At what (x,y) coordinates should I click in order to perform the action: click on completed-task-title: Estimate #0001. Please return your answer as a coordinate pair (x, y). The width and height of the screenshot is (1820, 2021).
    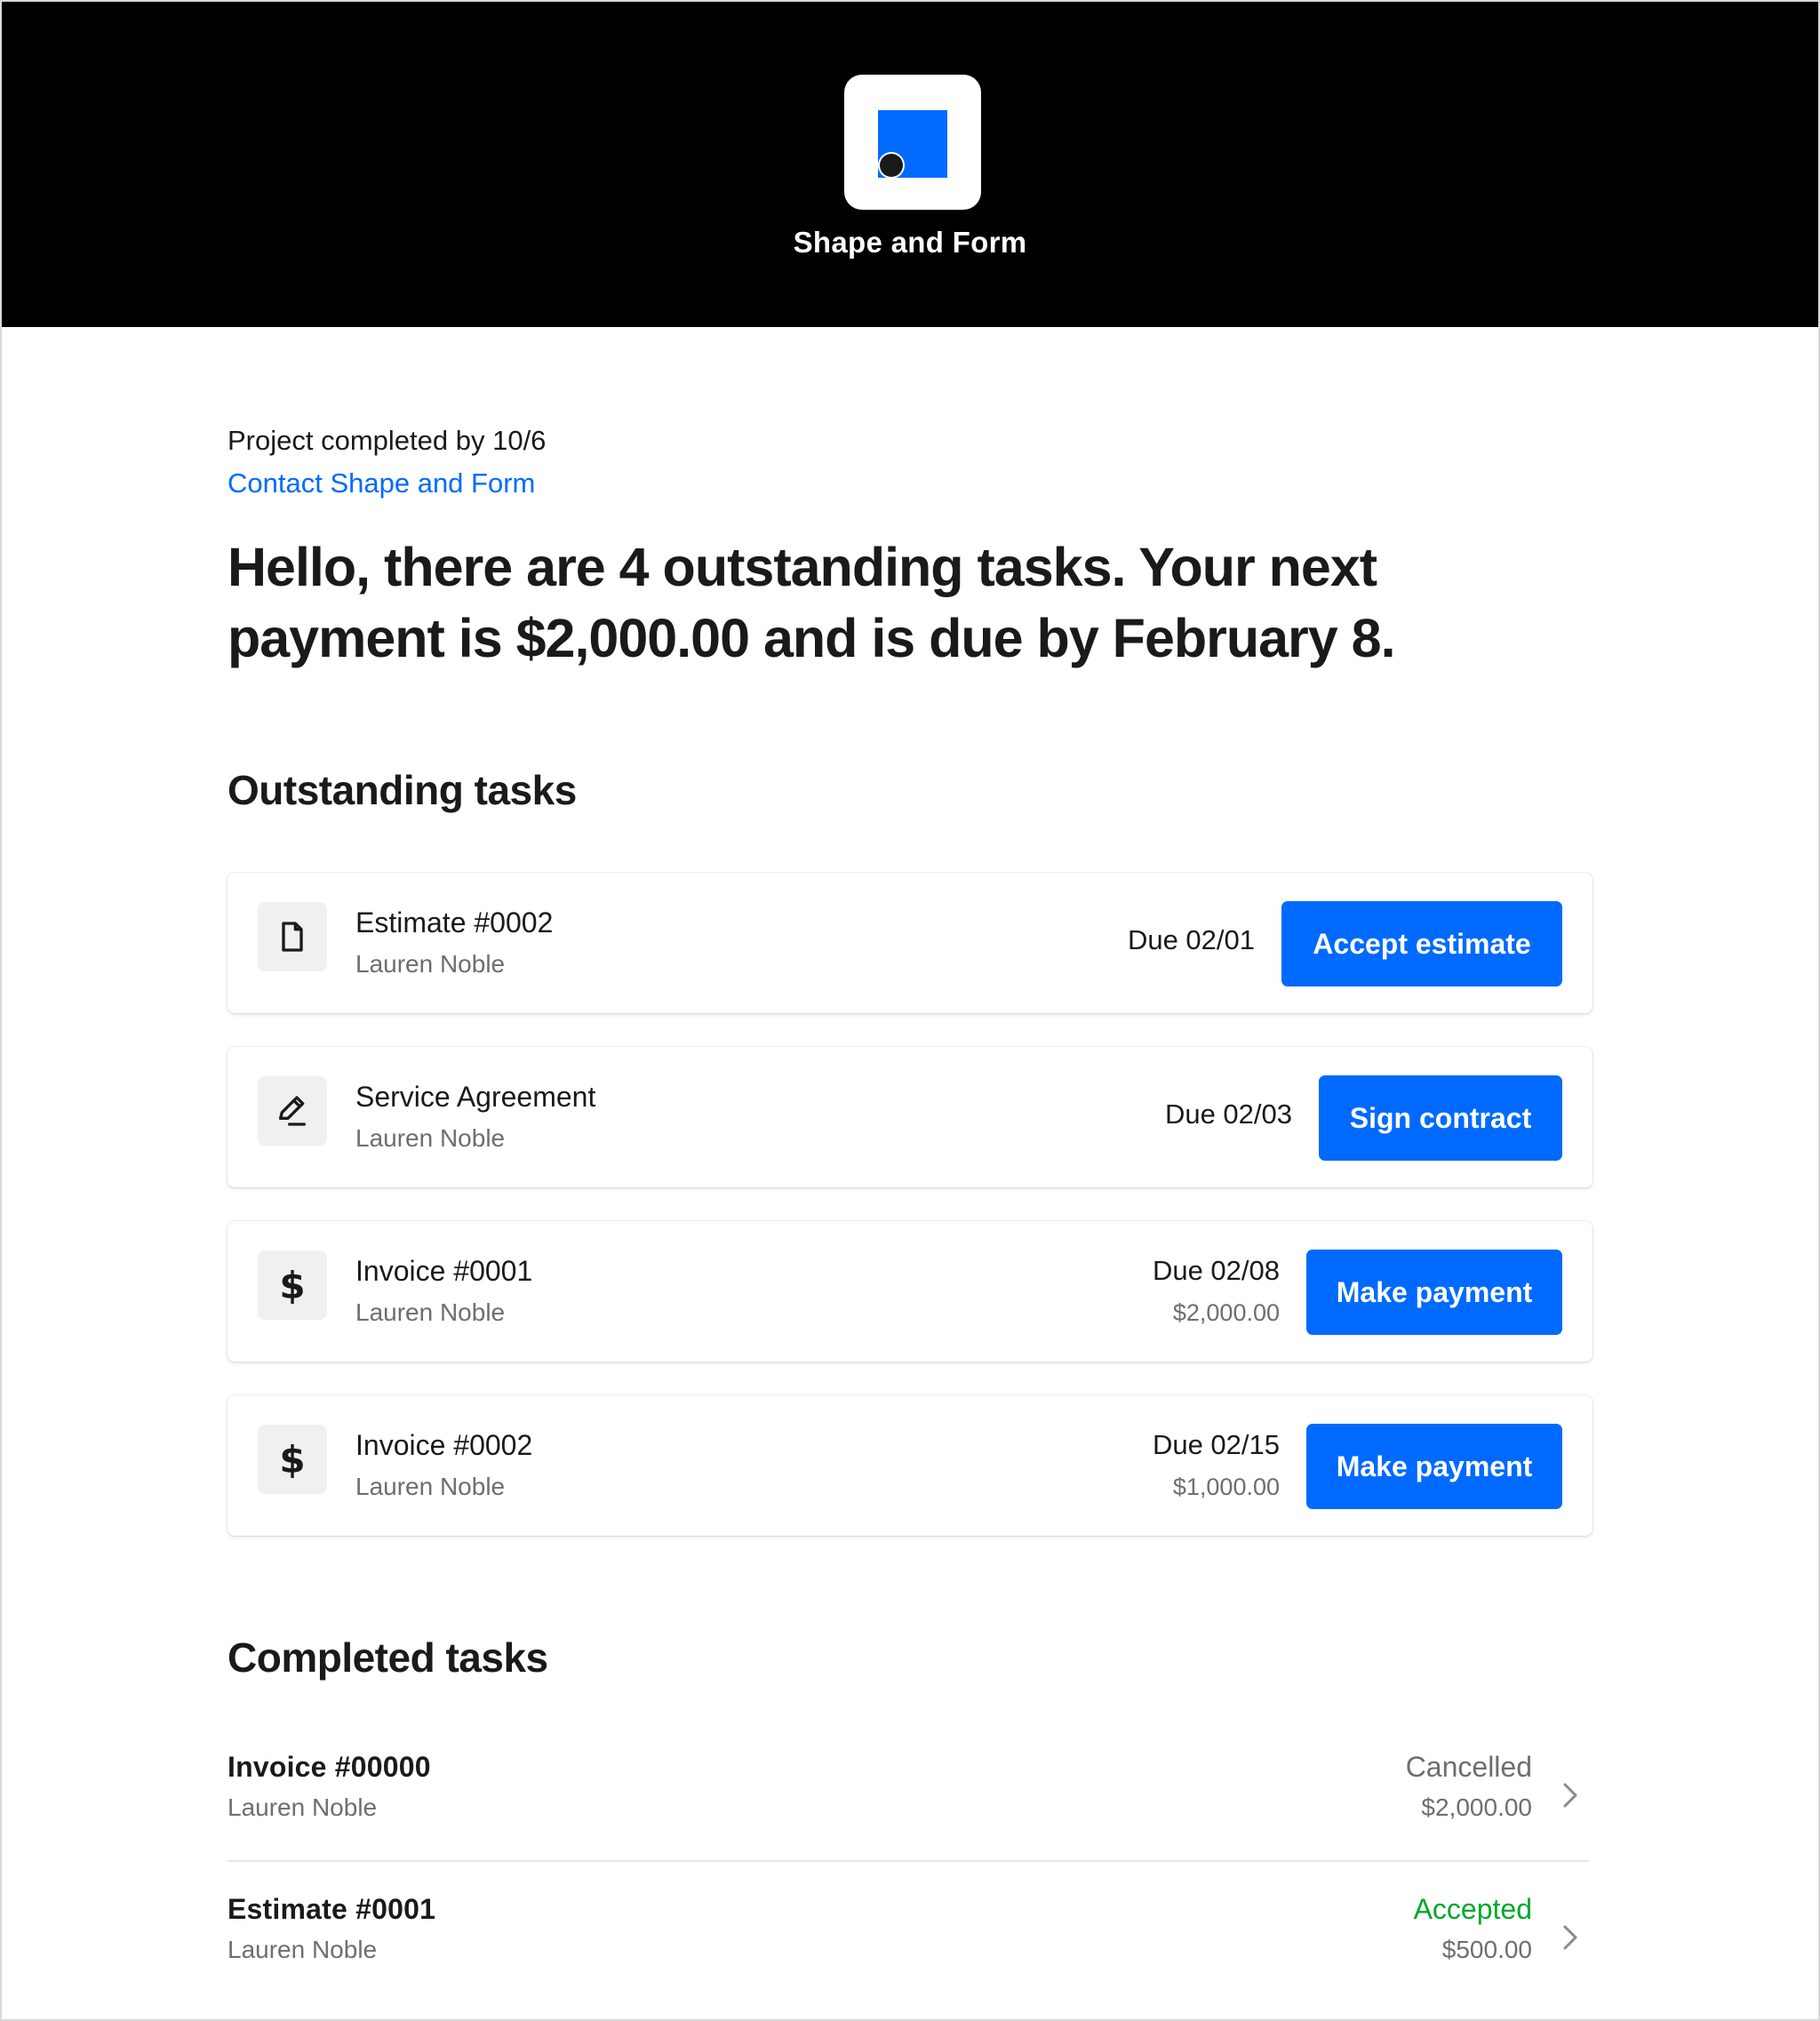
    Looking at the image, I should click on (332, 1909).